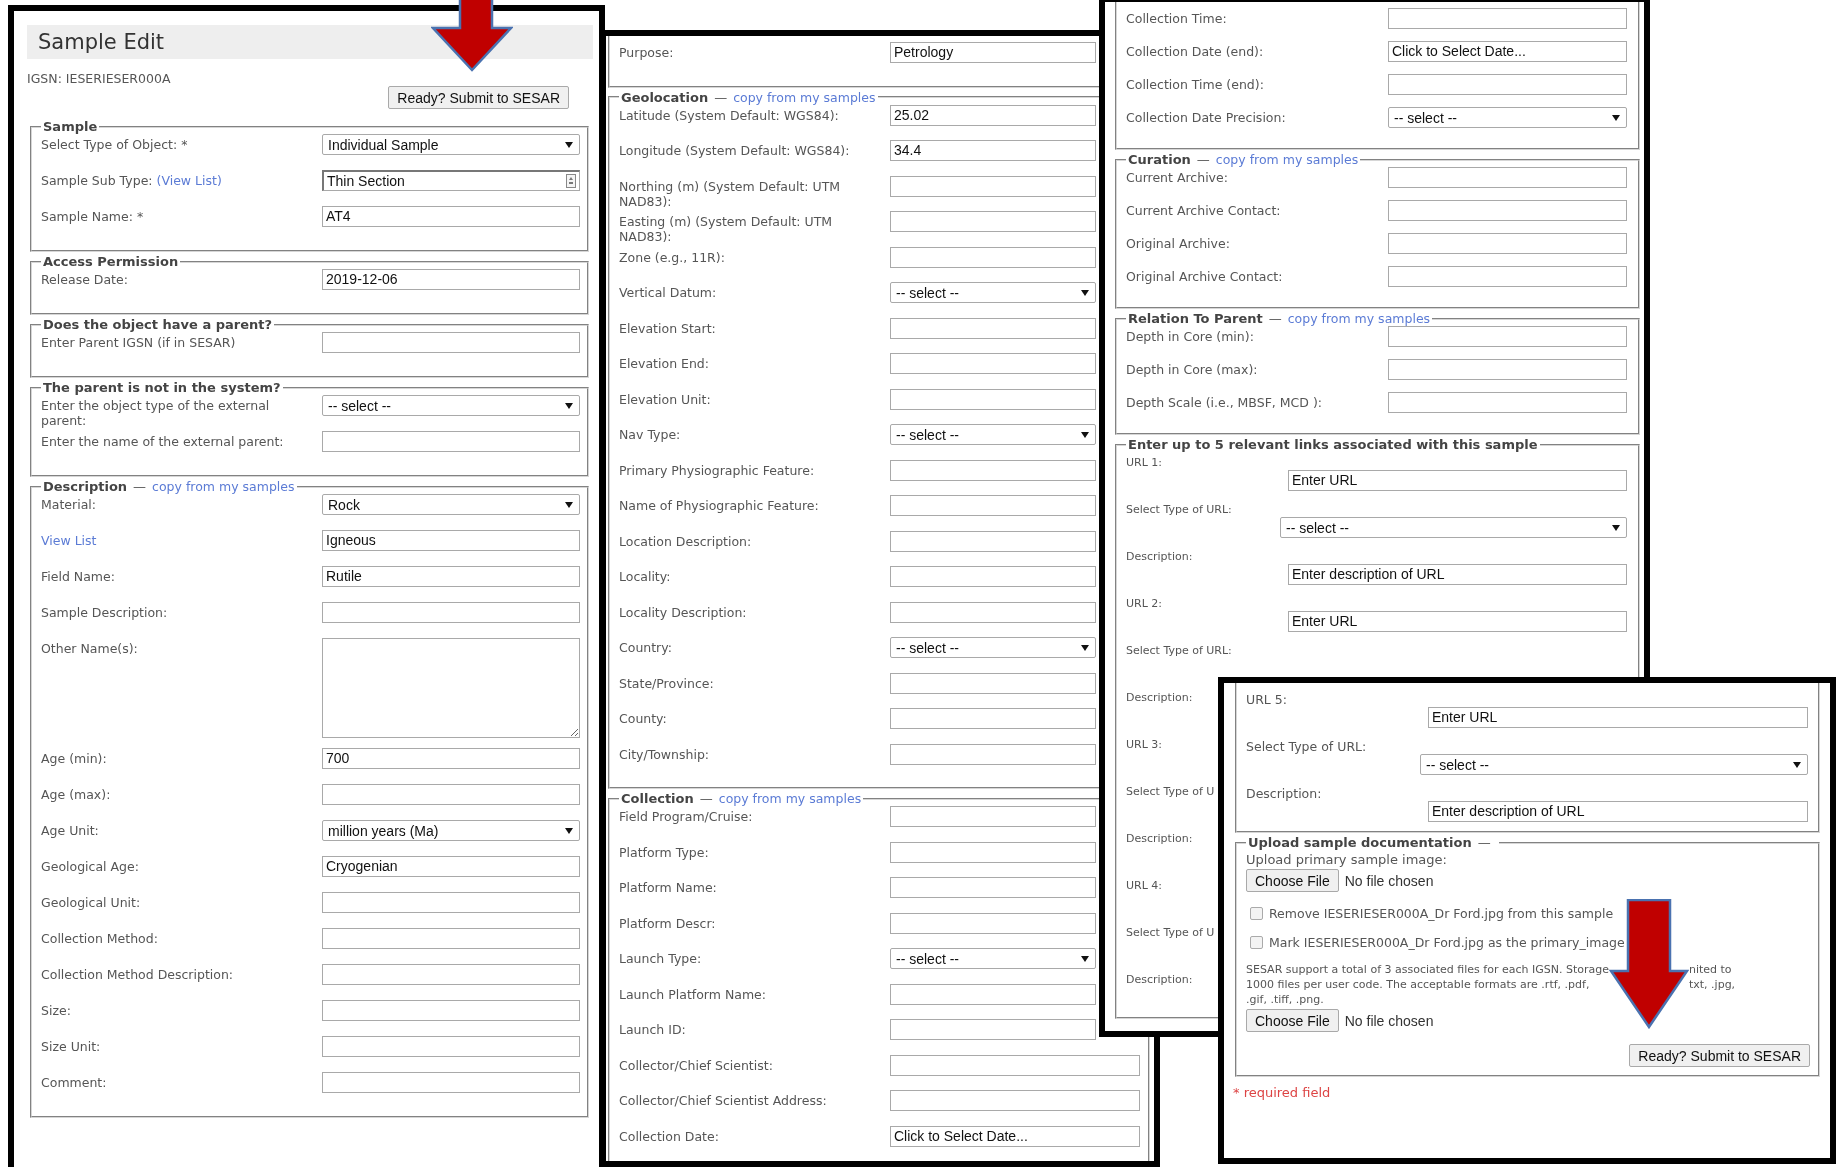 The image size is (1837, 1167). Describe the element at coordinates (451, 830) in the screenshot. I see `dropdown: million years (Ma)` at that location.